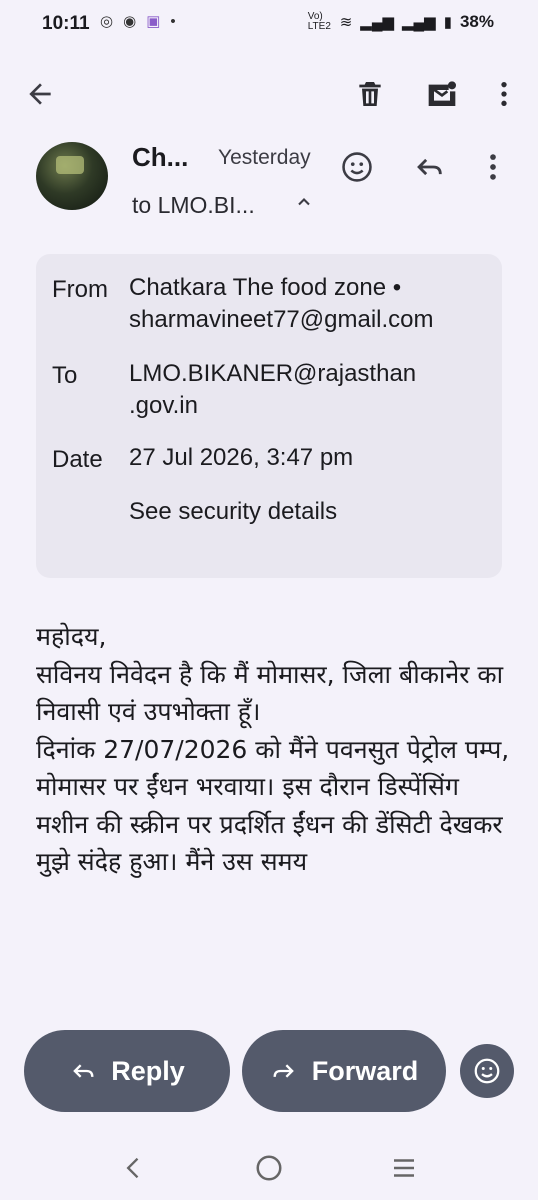 This screenshot has width=538, height=1200. Describe the element at coordinates (447, 22) in the screenshot. I see `battery-icon: ▮` at that location.